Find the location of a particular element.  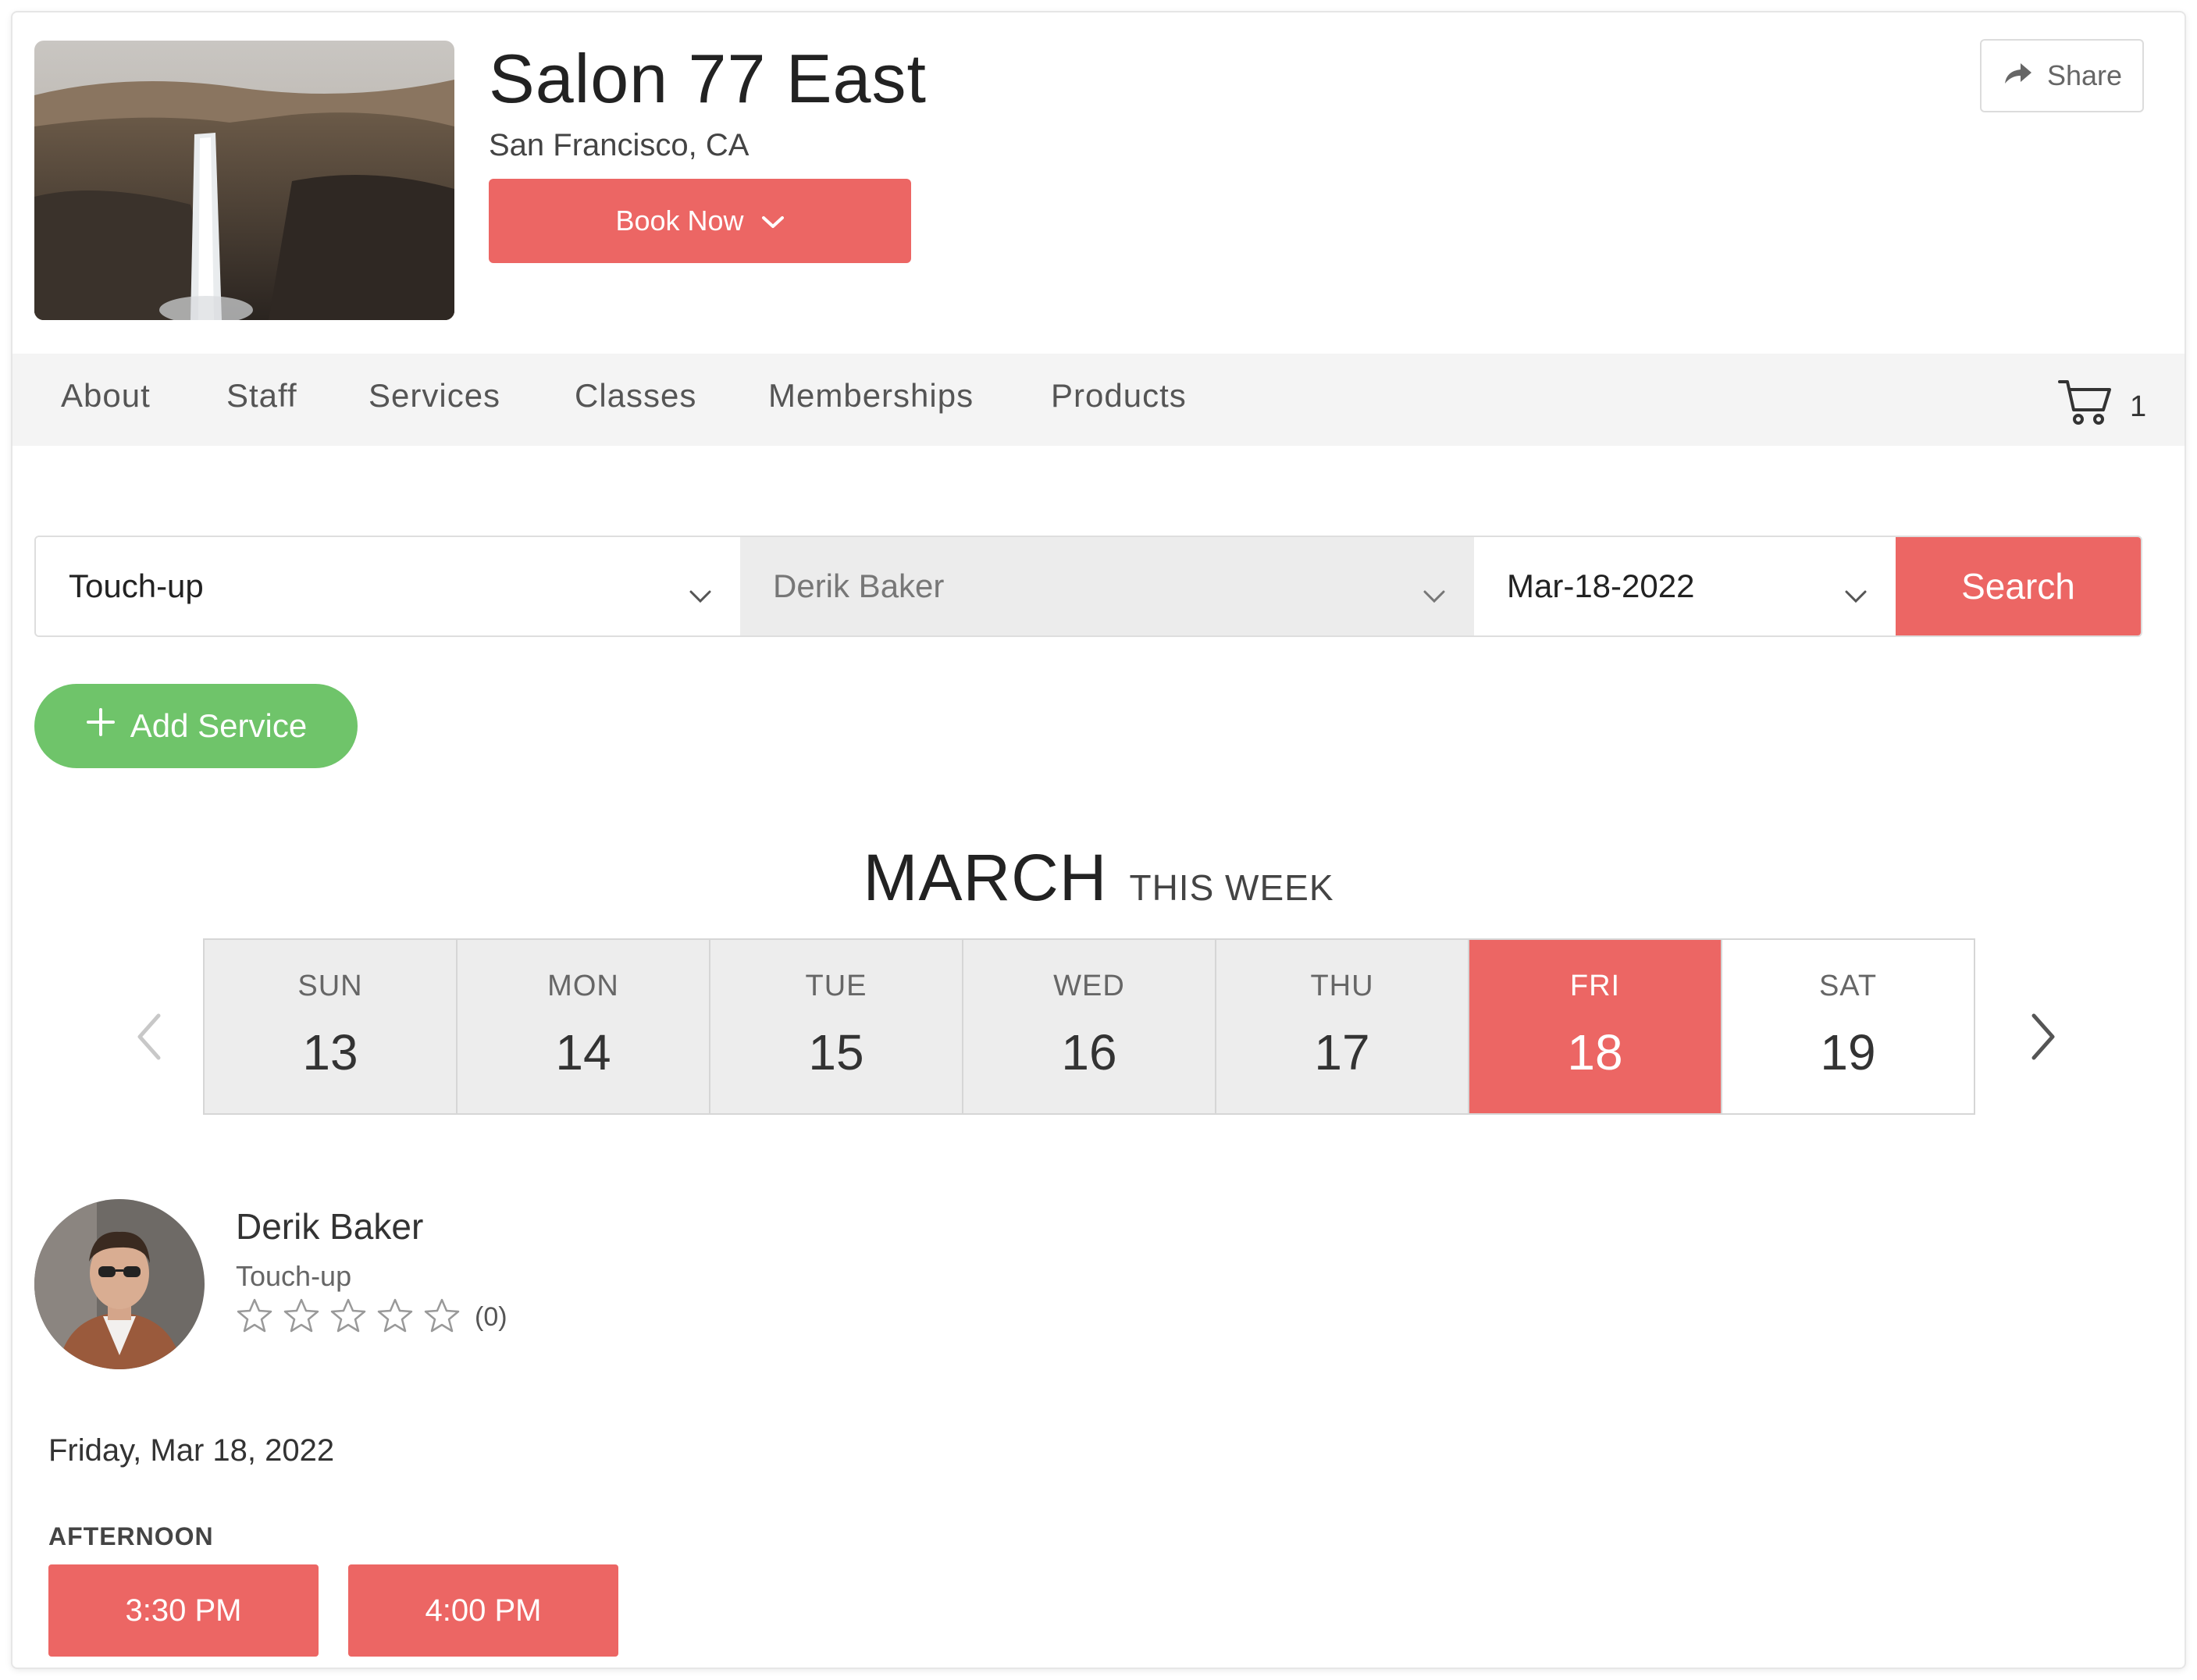

day-sat: SAT 19 is located at coordinates (1848, 1026).